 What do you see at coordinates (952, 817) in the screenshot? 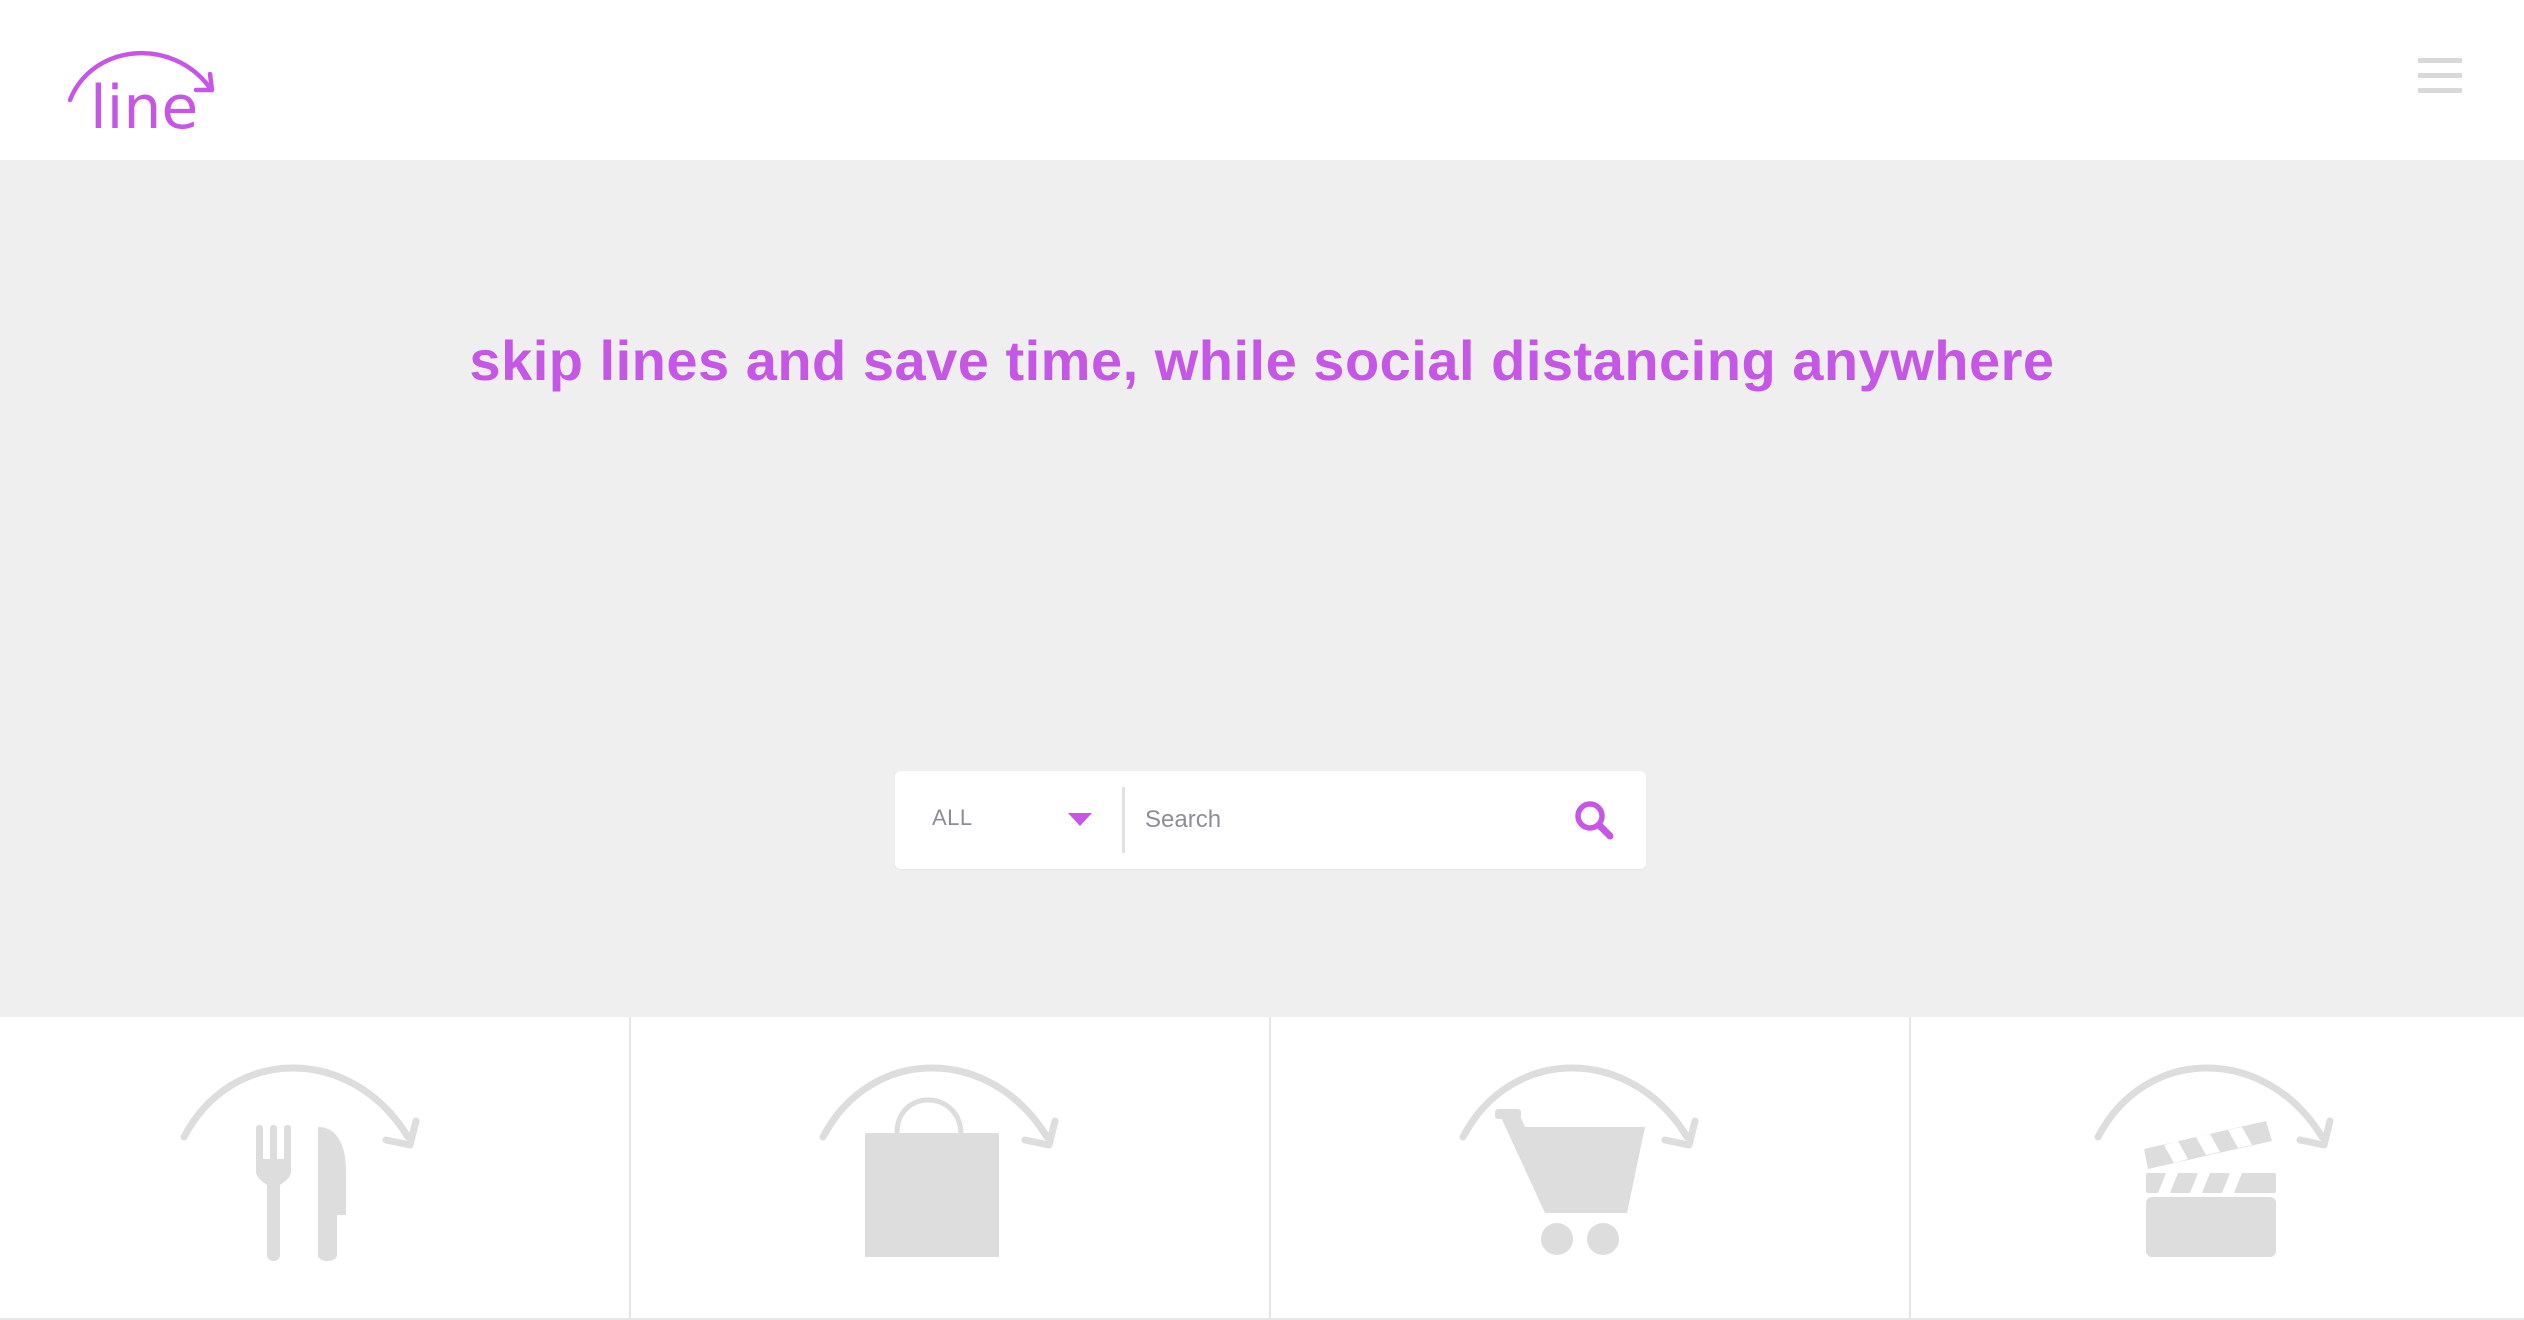
I see `category-dropdown-value: ALL` at bounding box center [952, 817].